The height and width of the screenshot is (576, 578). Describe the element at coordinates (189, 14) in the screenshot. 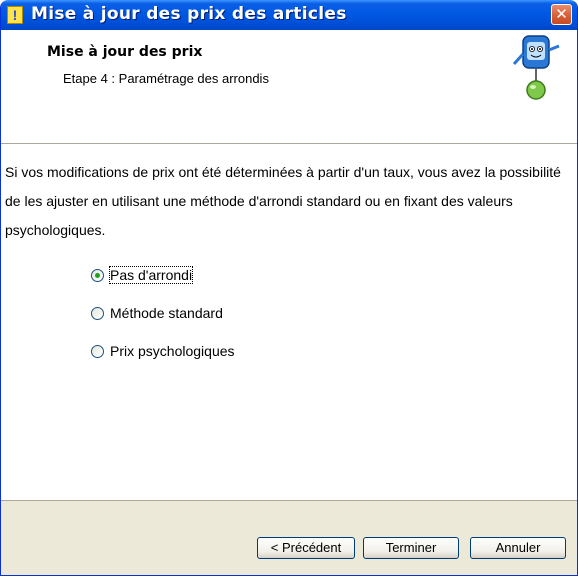

I see `window-title: Mise à jour des prix des articles` at that location.